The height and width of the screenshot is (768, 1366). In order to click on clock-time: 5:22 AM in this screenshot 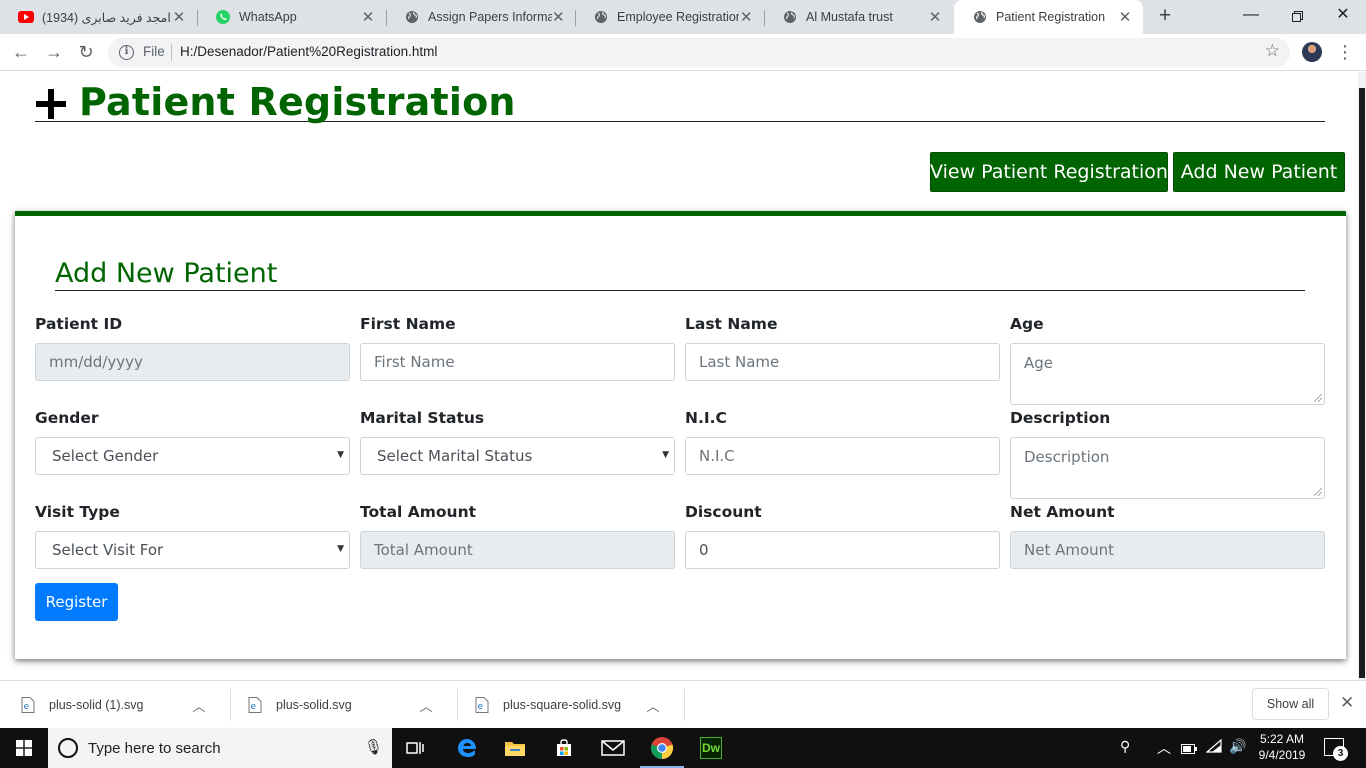, I will do `click(1282, 739)`.